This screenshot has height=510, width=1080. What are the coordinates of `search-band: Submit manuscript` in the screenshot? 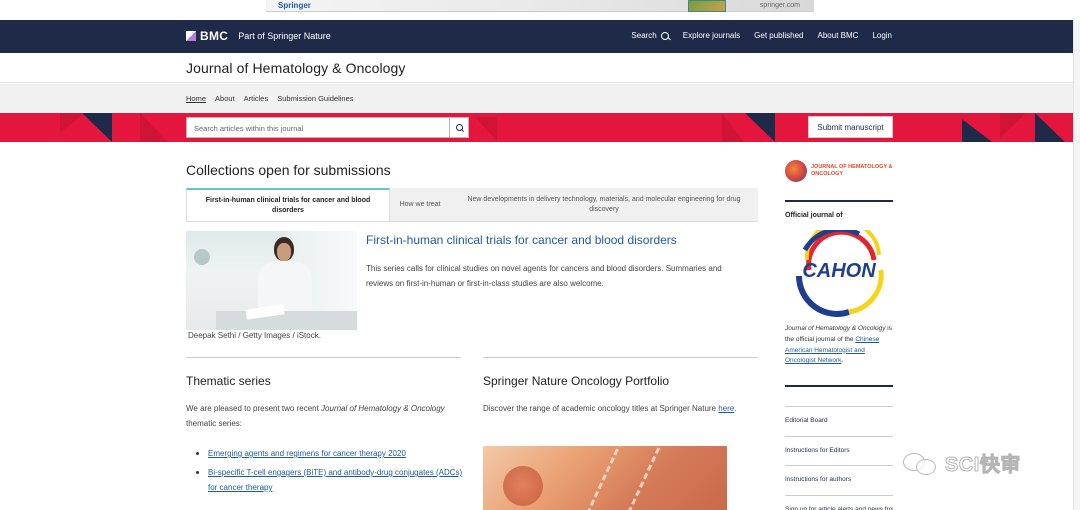 It's located at (540, 127).